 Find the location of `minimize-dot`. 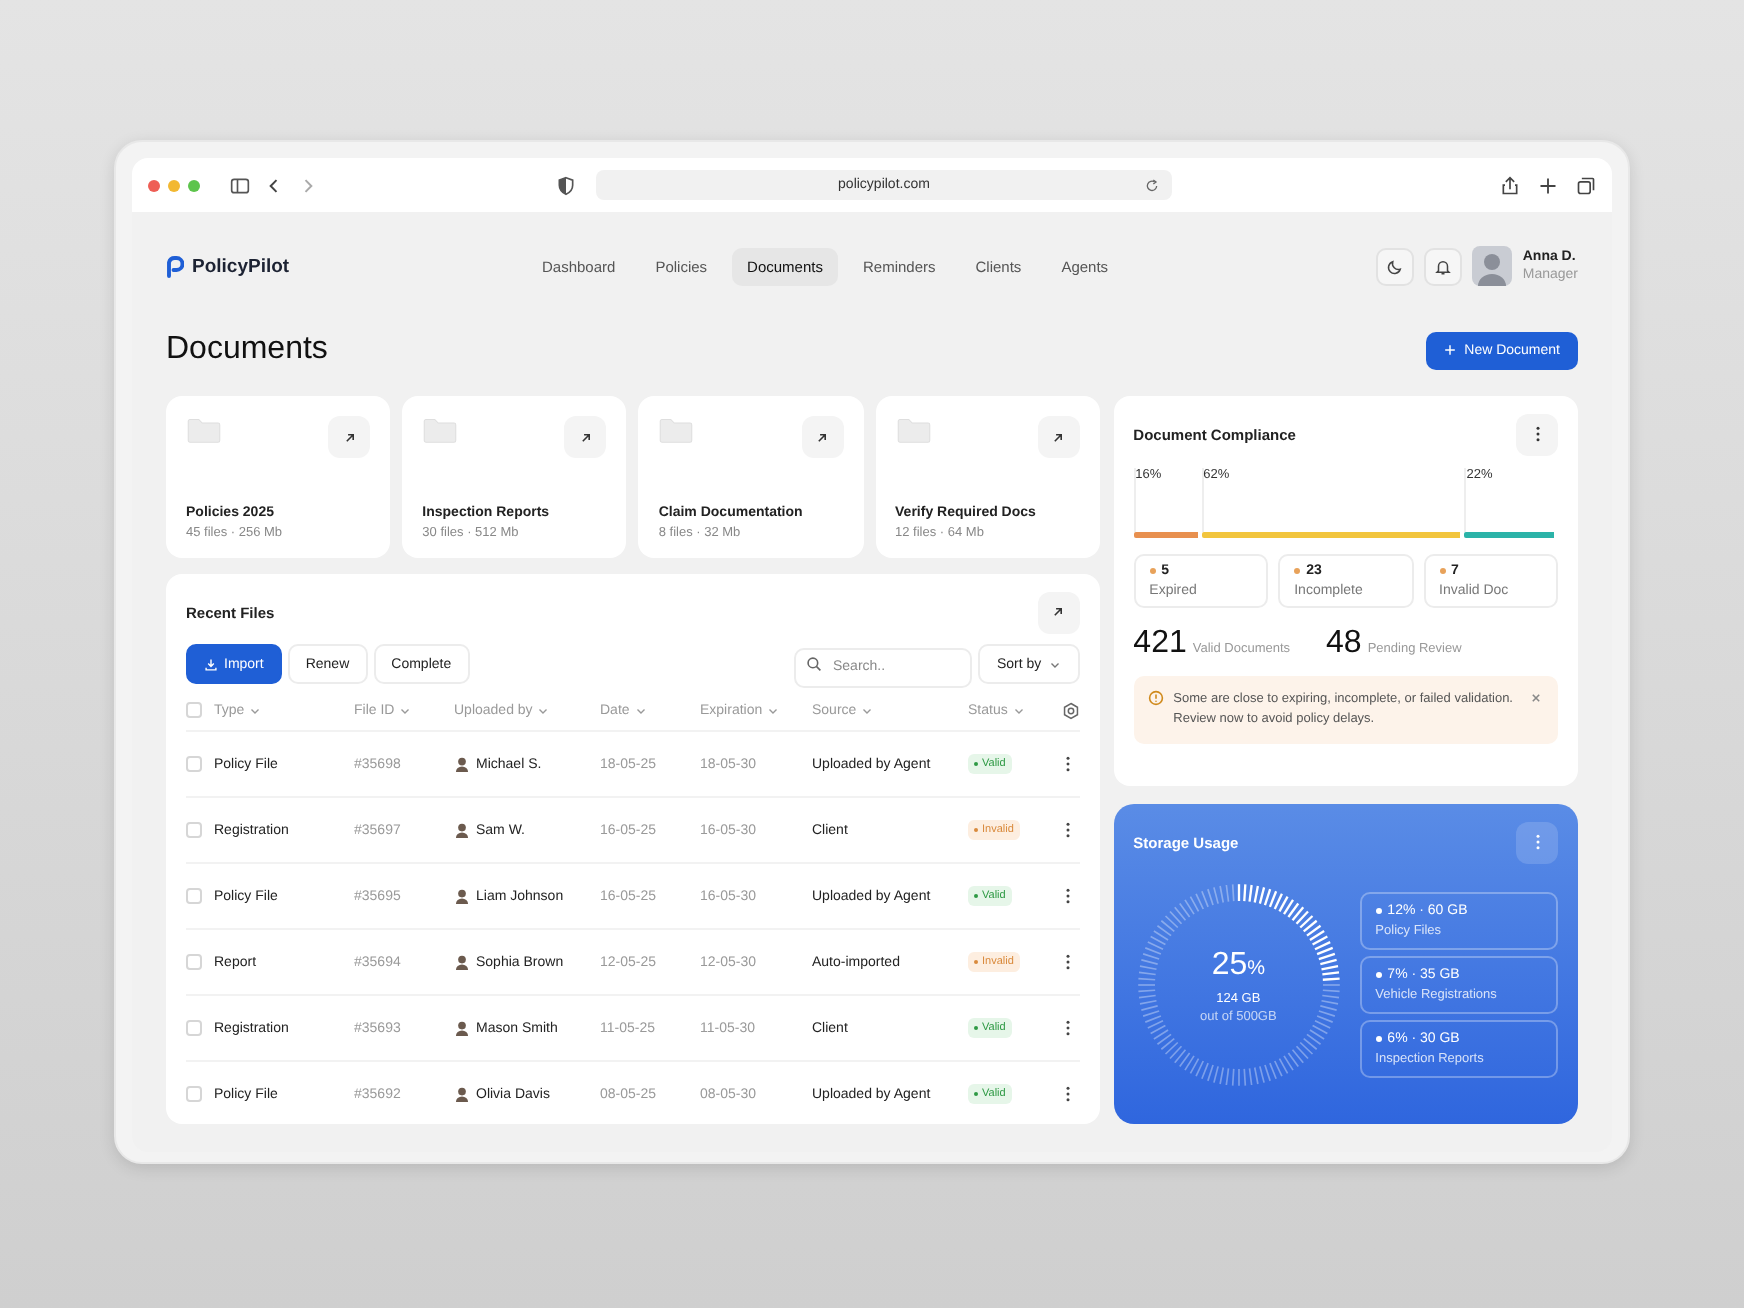

minimize-dot is located at coordinates (174, 185).